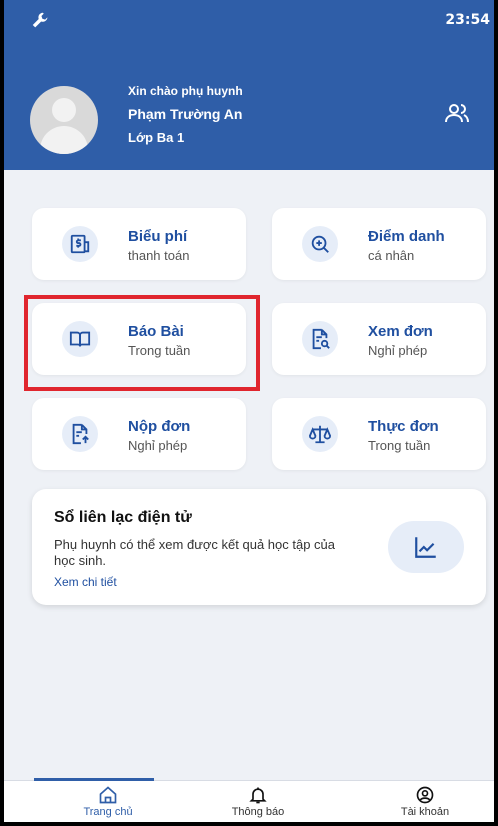  What do you see at coordinates (108, 812) in the screenshot?
I see `nav-label: Trang chủ` at bounding box center [108, 812].